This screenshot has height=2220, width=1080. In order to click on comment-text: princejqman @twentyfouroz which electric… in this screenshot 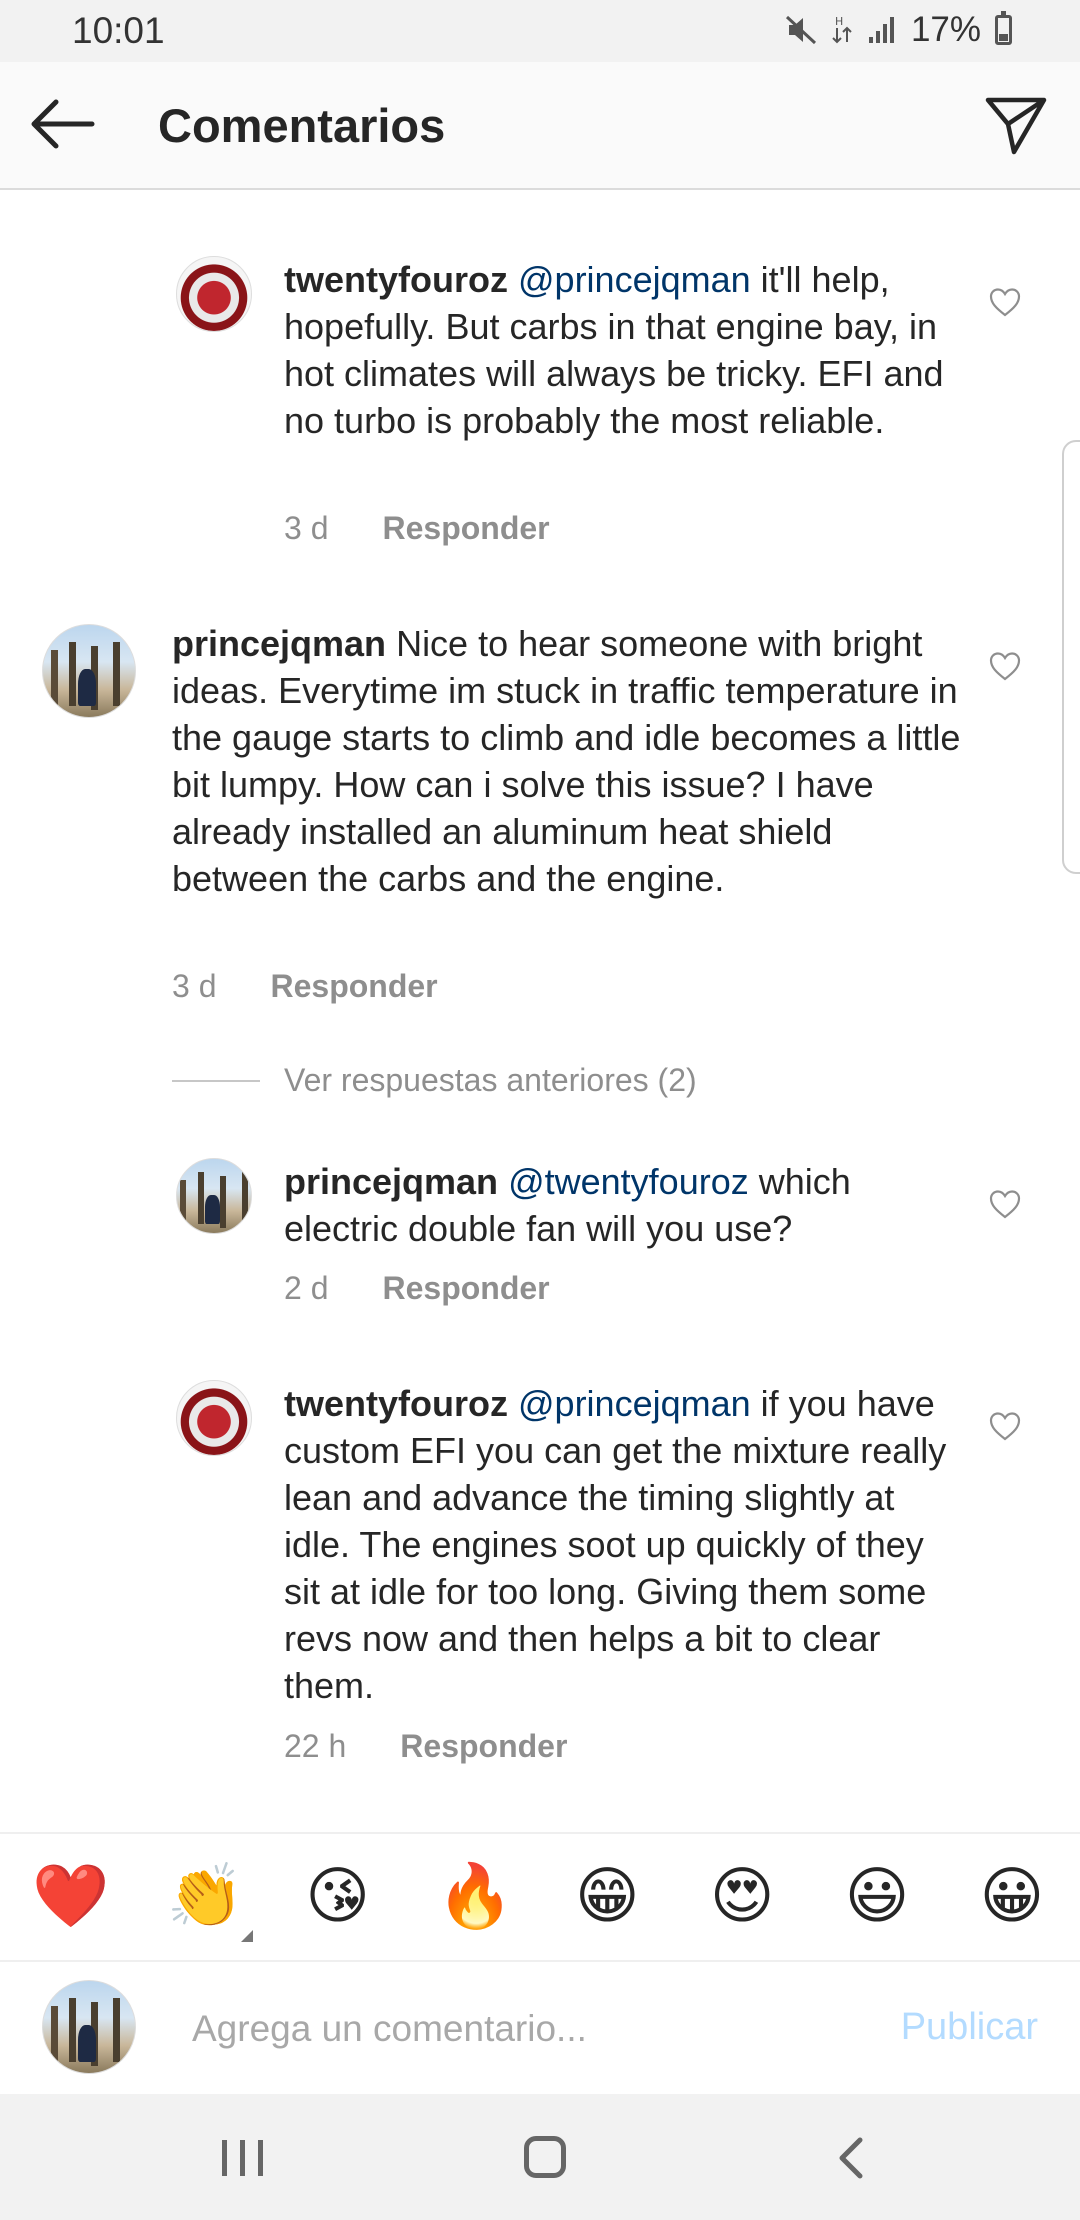, I will do `click(624, 1205)`.